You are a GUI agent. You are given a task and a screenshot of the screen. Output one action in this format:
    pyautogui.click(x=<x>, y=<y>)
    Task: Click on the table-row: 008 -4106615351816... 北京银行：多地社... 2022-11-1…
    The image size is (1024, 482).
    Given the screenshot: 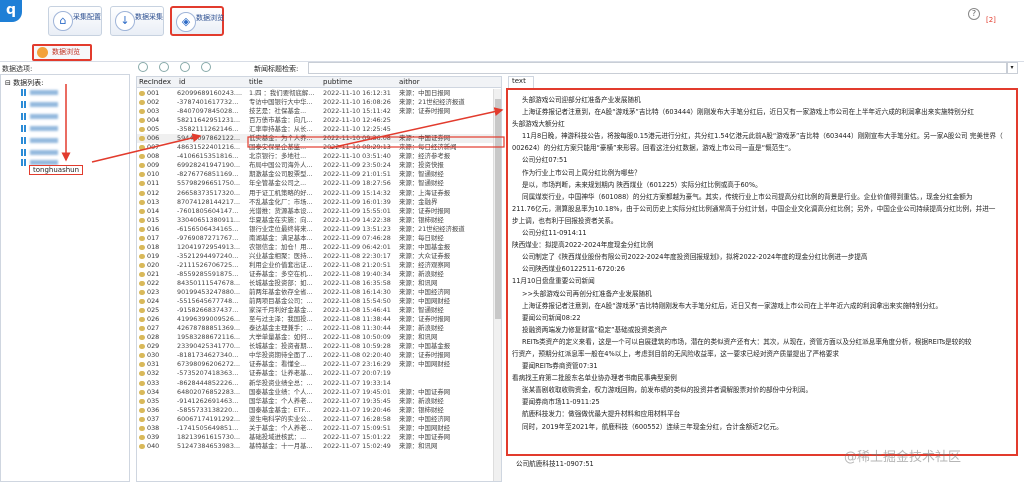 What is the action you would take?
    pyautogui.click(x=315, y=156)
    